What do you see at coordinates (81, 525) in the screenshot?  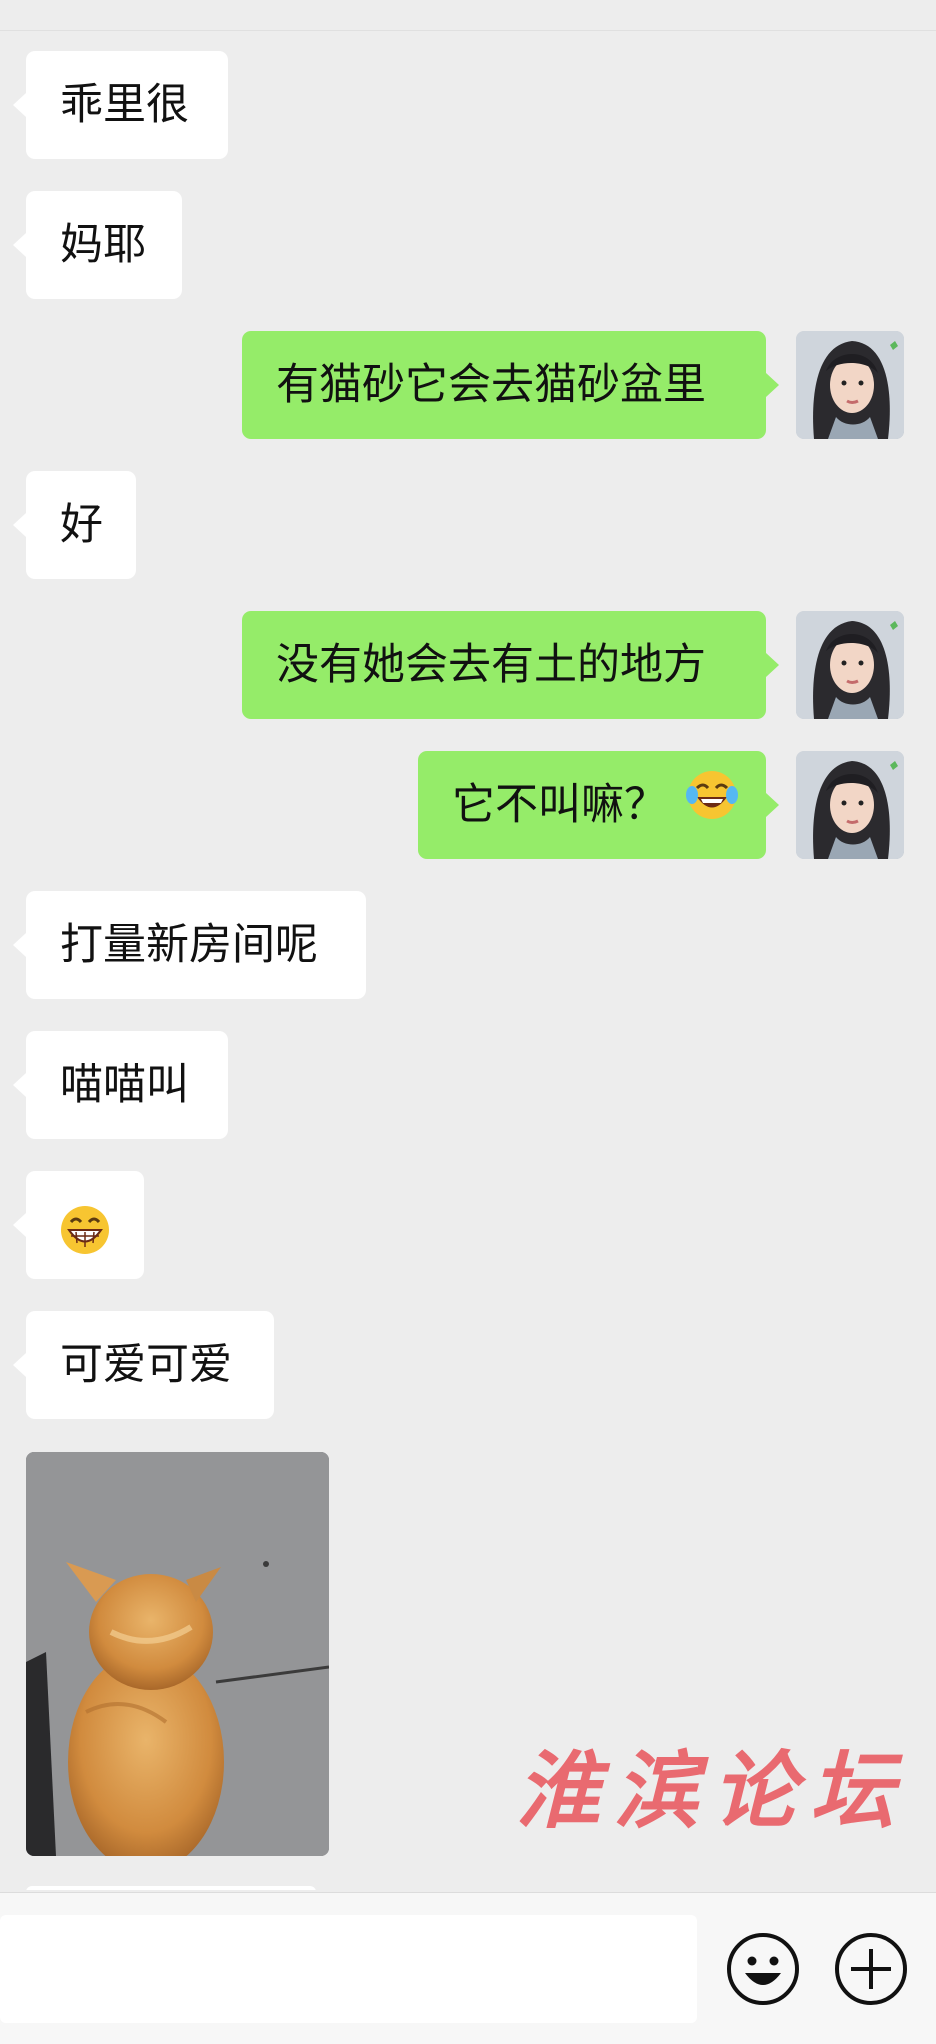 I see `message-text: 好` at bounding box center [81, 525].